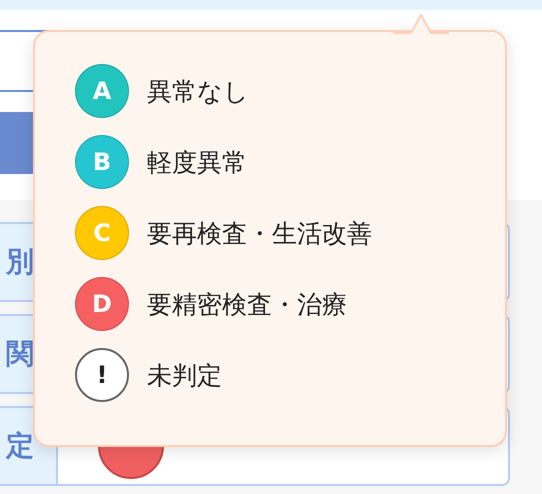 The image size is (542, 494). Describe the element at coordinates (247, 304) in the screenshot. I see `legend-label: 要精密検査・治療` at that location.